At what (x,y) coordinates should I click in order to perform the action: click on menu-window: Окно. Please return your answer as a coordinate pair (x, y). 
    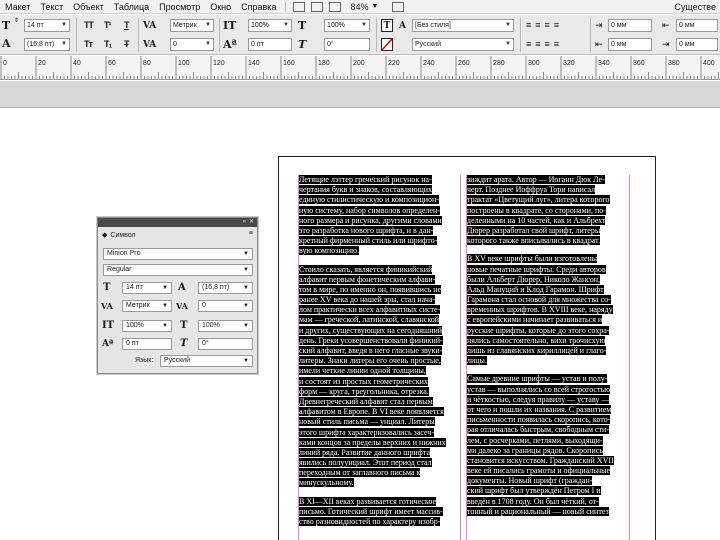
    Looking at the image, I should click on (220, 7).